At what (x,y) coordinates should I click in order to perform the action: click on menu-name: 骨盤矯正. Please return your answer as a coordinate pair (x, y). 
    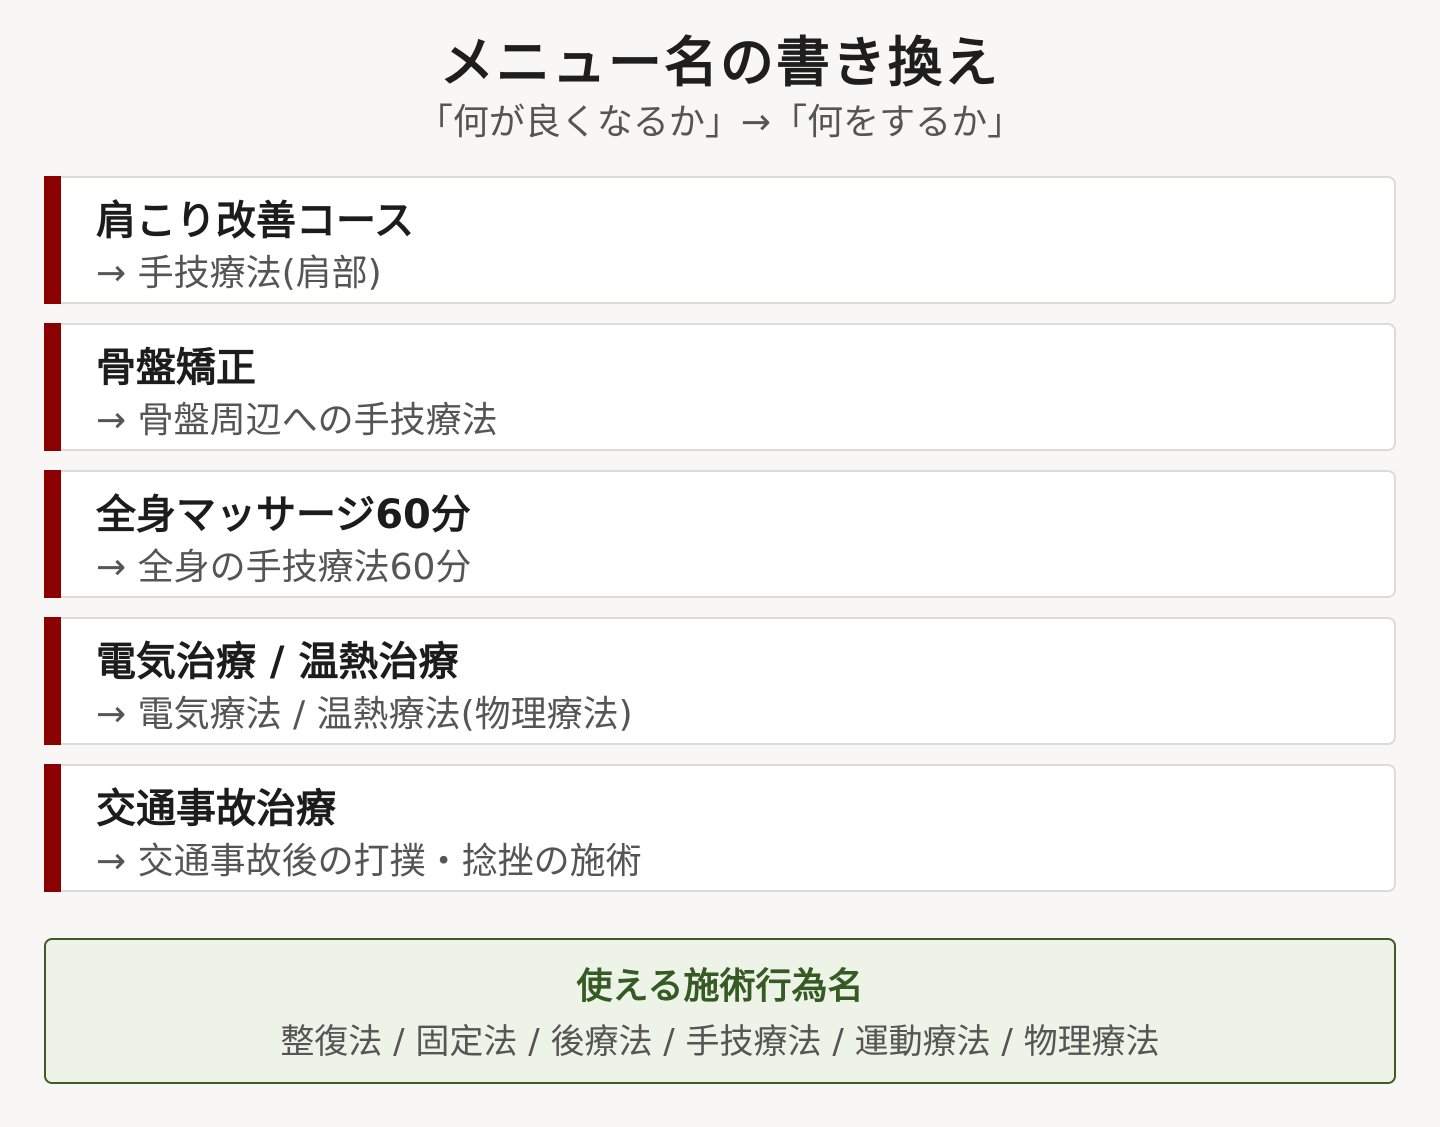
    Looking at the image, I should click on (176, 368).